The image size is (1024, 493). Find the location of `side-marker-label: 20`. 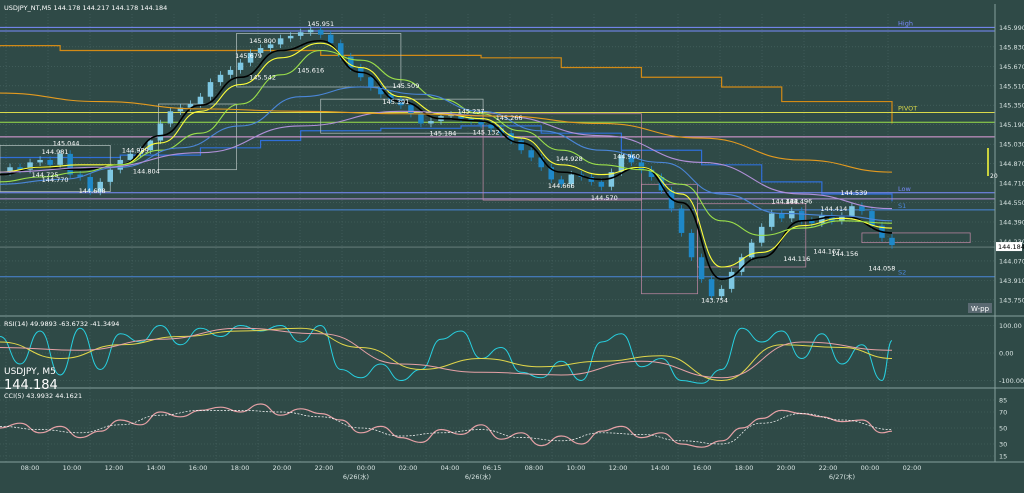

side-marker-label: 20 is located at coordinates (994, 176).